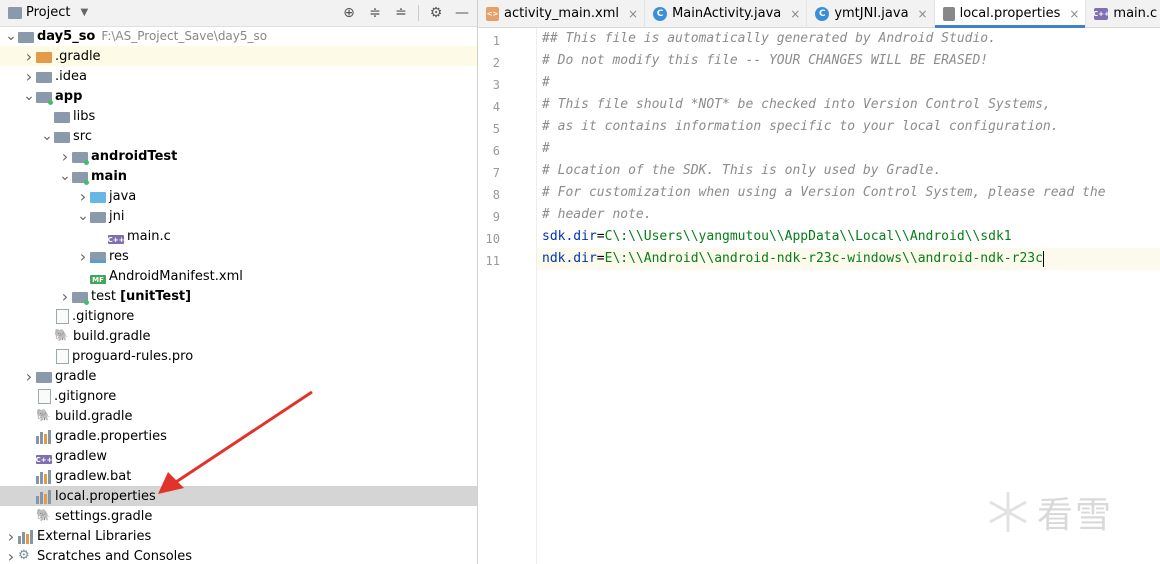  Describe the element at coordinates (238, 96) in the screenshot. I see `tree-row: ⌄ app` at that location.